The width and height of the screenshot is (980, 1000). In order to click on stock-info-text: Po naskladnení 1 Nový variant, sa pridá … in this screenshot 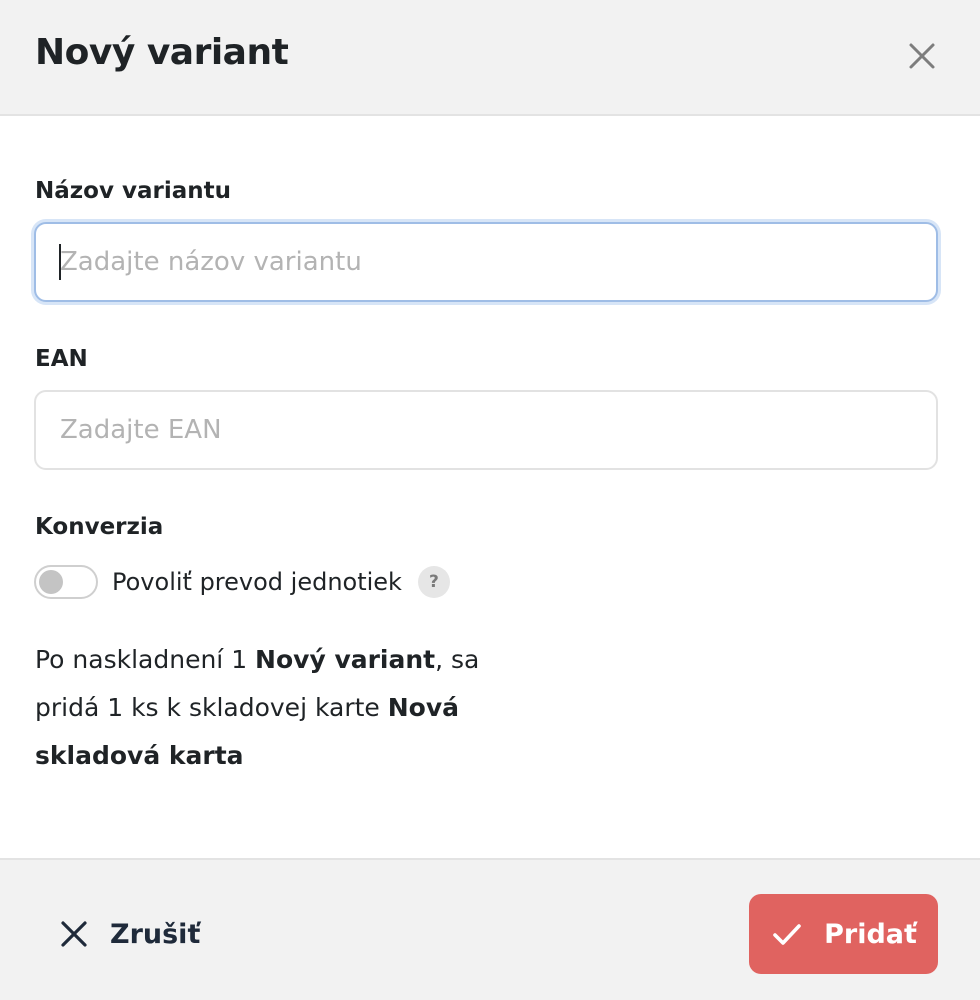, I will do `click(285, 708)`.